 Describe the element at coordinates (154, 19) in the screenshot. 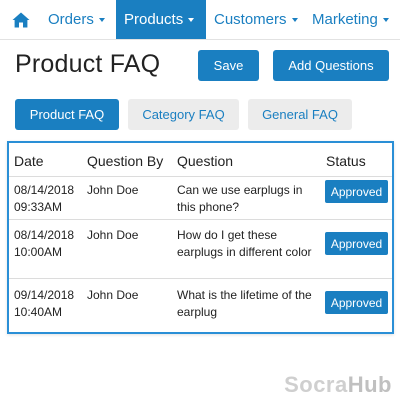

I see `nav-products-label: Products` at that location.